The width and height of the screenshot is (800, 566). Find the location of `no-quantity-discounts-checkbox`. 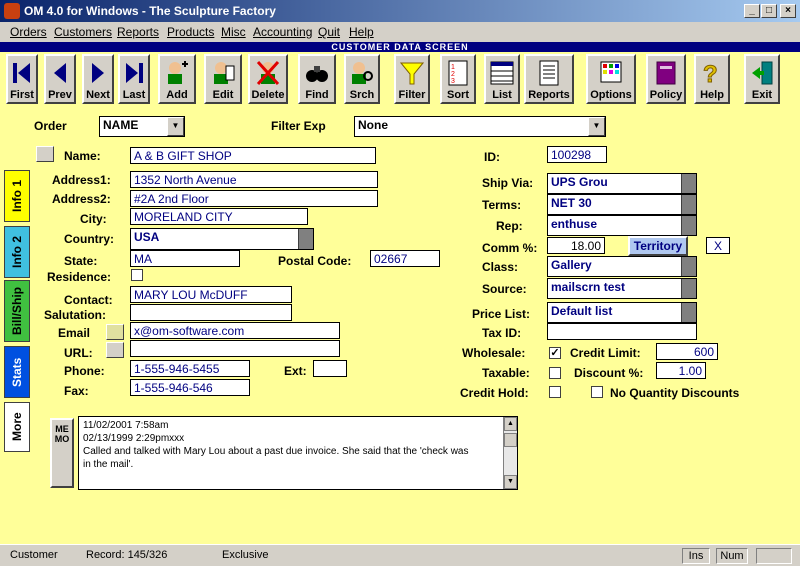

no-quantity-discounts-checkbox is located at coordinates (597, 392).